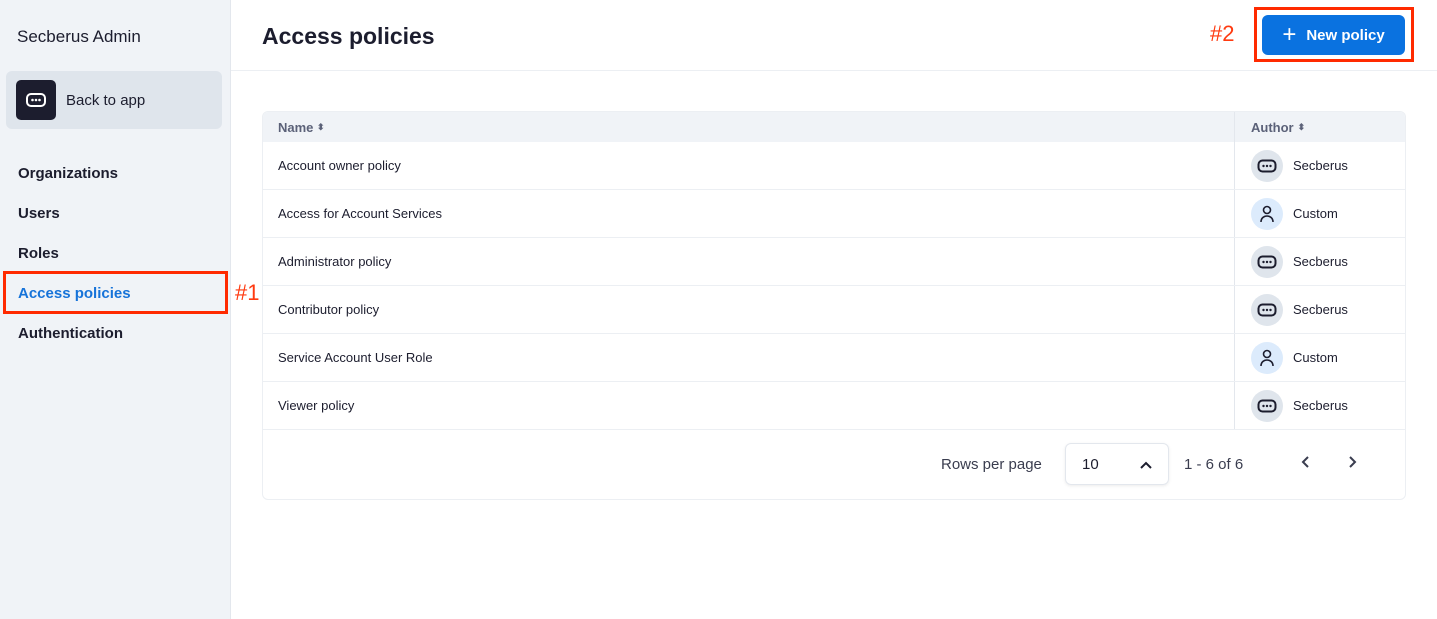 The image size is (1437, 619). What do you see at coordinates (79, 36) in the screenshot?
I see `brand-title: Secberus Admin` at bounding box center [79, 36].